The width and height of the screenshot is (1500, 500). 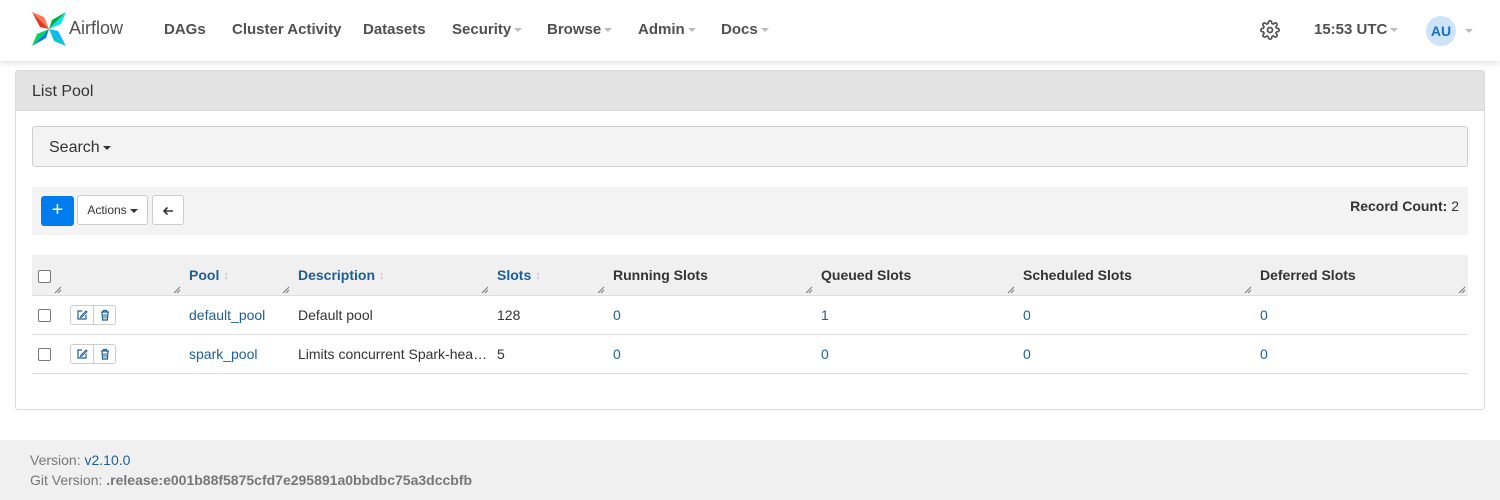 I want to click on record-count: Record Count: 2, so click(x=1404, y=206).